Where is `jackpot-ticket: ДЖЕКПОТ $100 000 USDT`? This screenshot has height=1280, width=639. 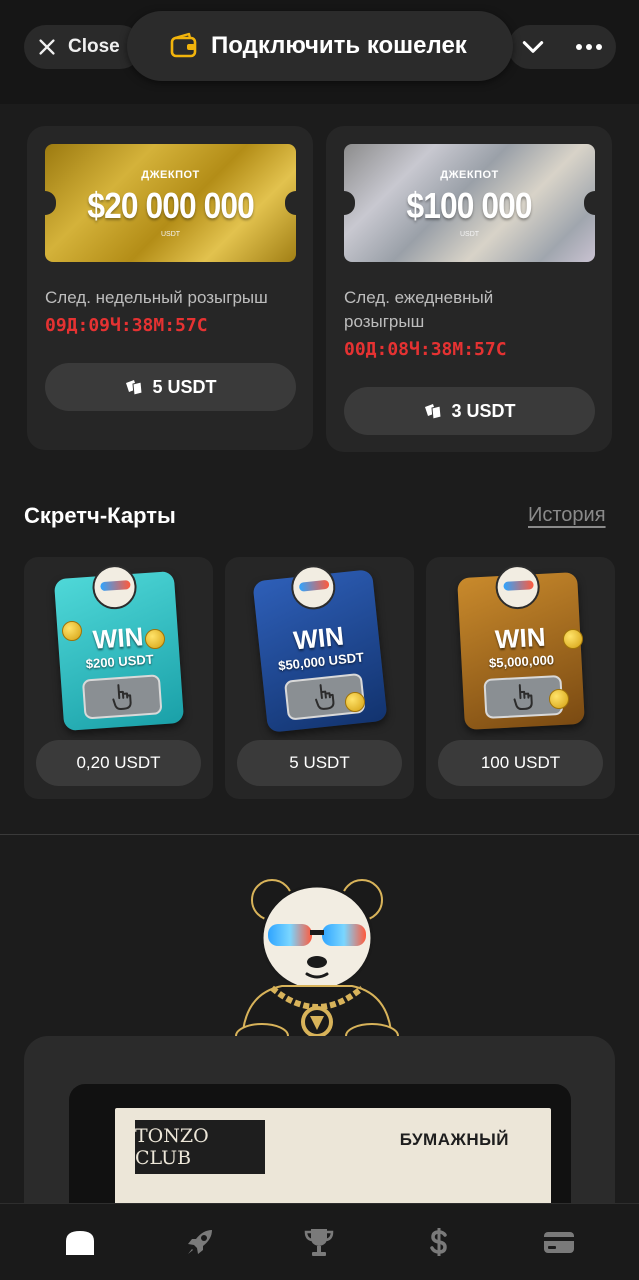
jackpot-ticket: ДЖЕКПОТ $100 000 USDT is located at coordinates (469, 203).